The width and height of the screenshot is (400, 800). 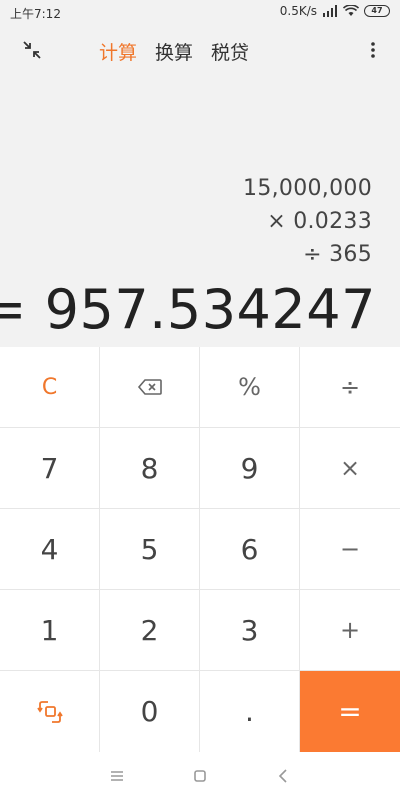 What do you see at coordinates (250, 387) in the screenshot?
I see `percent-button: %` at bounding box center [250, 387].